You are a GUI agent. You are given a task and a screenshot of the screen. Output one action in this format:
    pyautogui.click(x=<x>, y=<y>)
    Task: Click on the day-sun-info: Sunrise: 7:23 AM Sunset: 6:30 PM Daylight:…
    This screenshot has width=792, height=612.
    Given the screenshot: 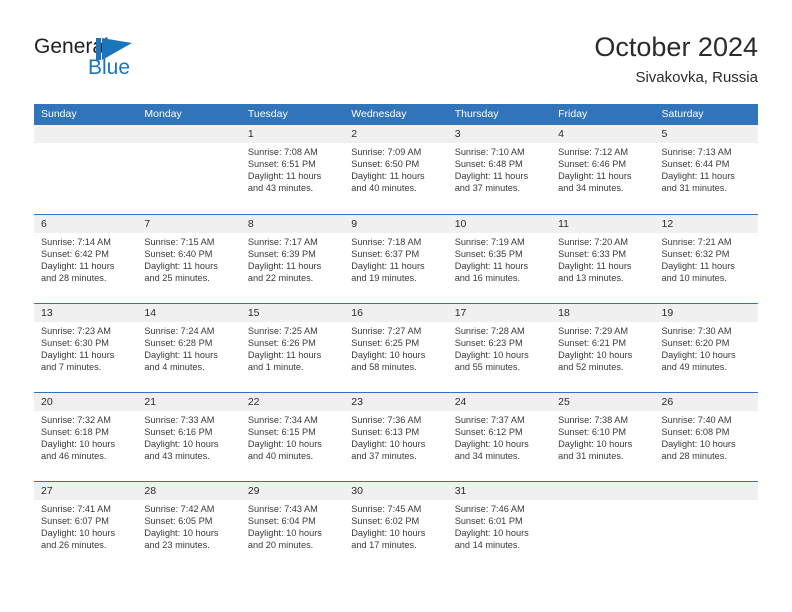 What is the action you would take?
    pyautogui.click(x=85, y=347)
    